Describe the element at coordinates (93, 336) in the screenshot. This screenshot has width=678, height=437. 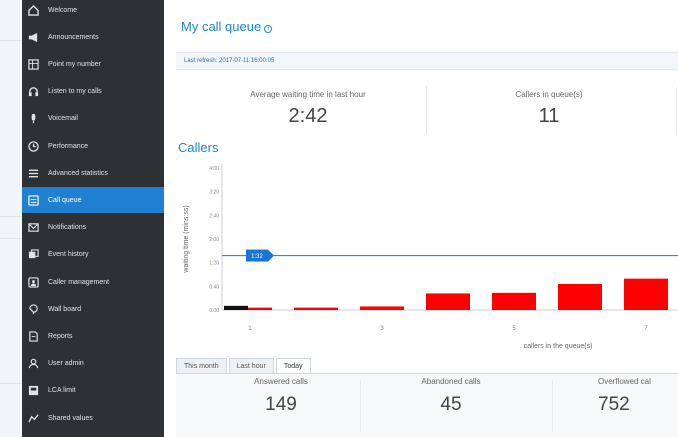
I see `sidebar-item-reports: Reports` at that location.